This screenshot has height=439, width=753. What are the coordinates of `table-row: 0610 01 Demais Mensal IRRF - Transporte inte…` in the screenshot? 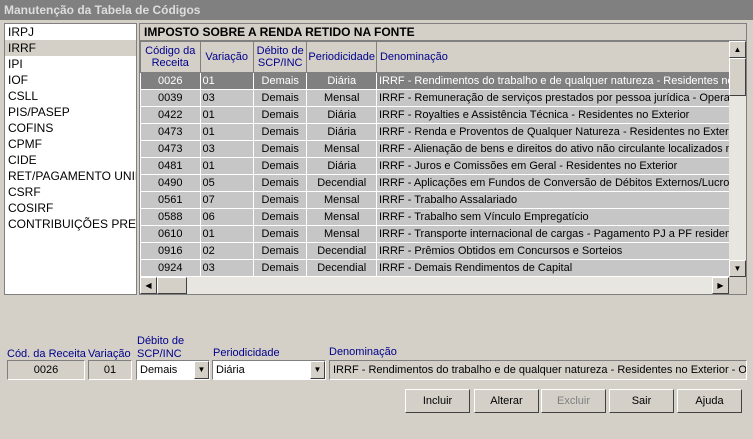 It's located at (435, 234).